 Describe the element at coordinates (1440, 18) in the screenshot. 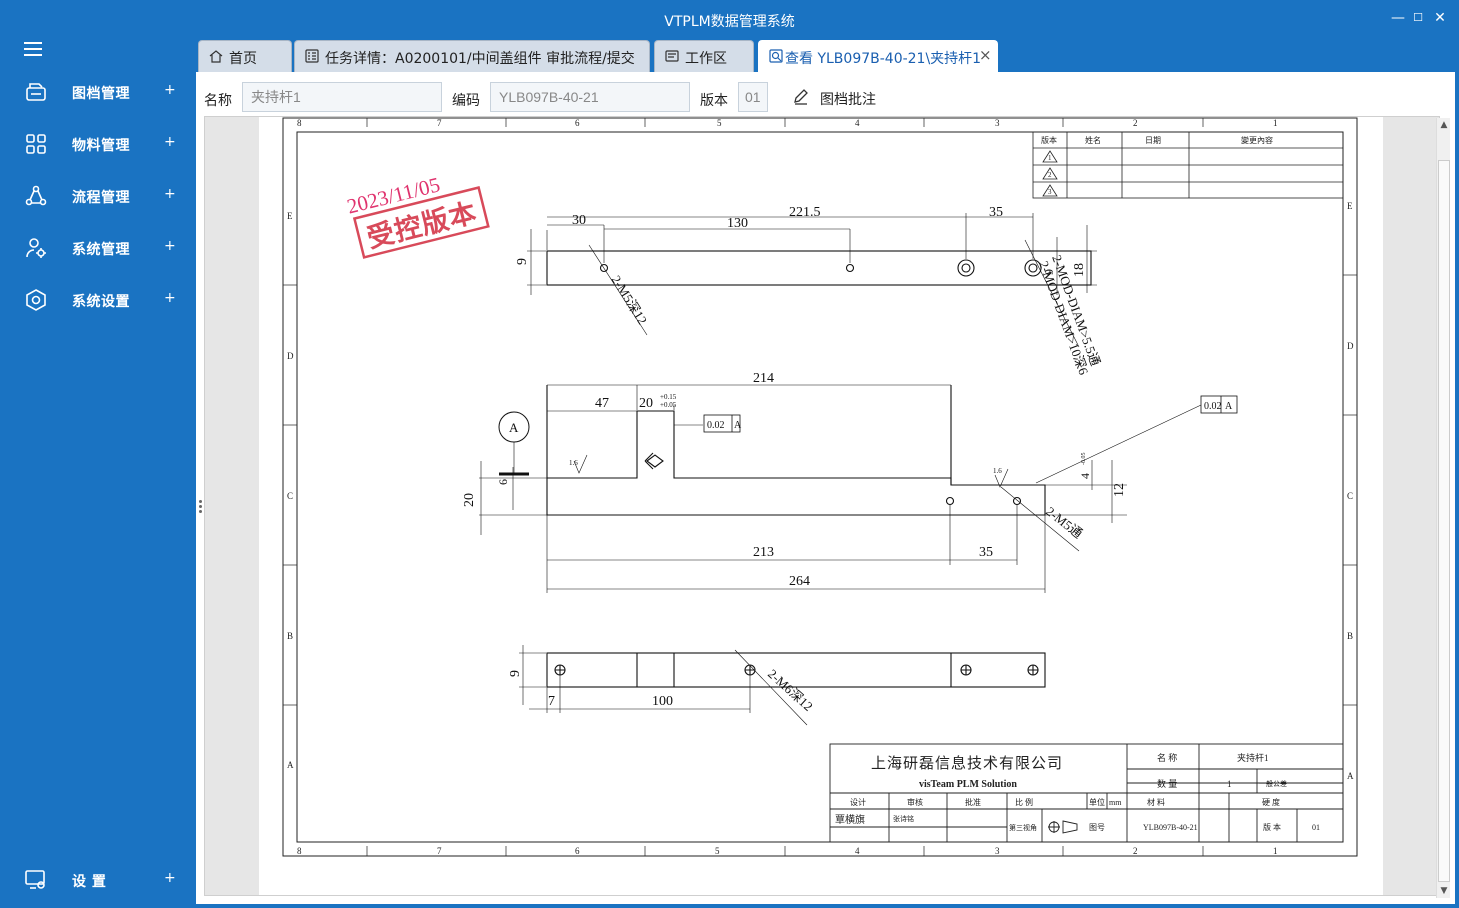

I see `close-button: ✕` at that location.